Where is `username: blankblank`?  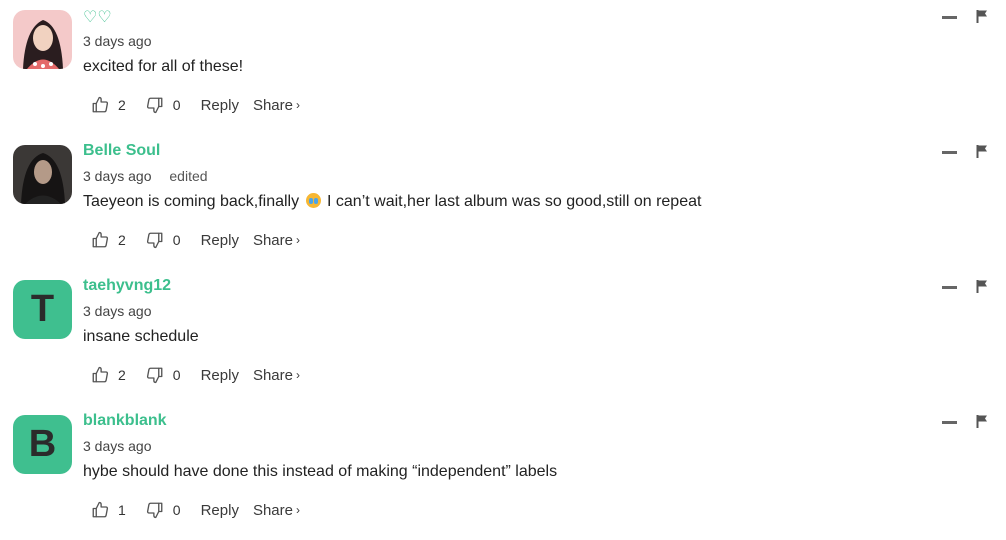 username: blankblank is located at coordinates (125, 421).